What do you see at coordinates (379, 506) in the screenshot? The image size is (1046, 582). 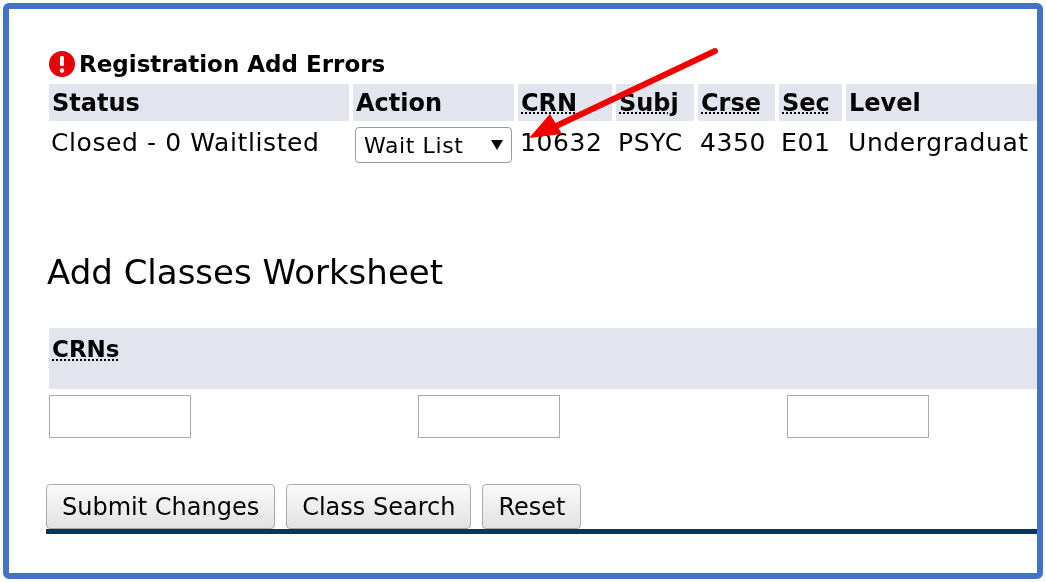 I see `form-button: Class Search` at bounding box center [379, 506].